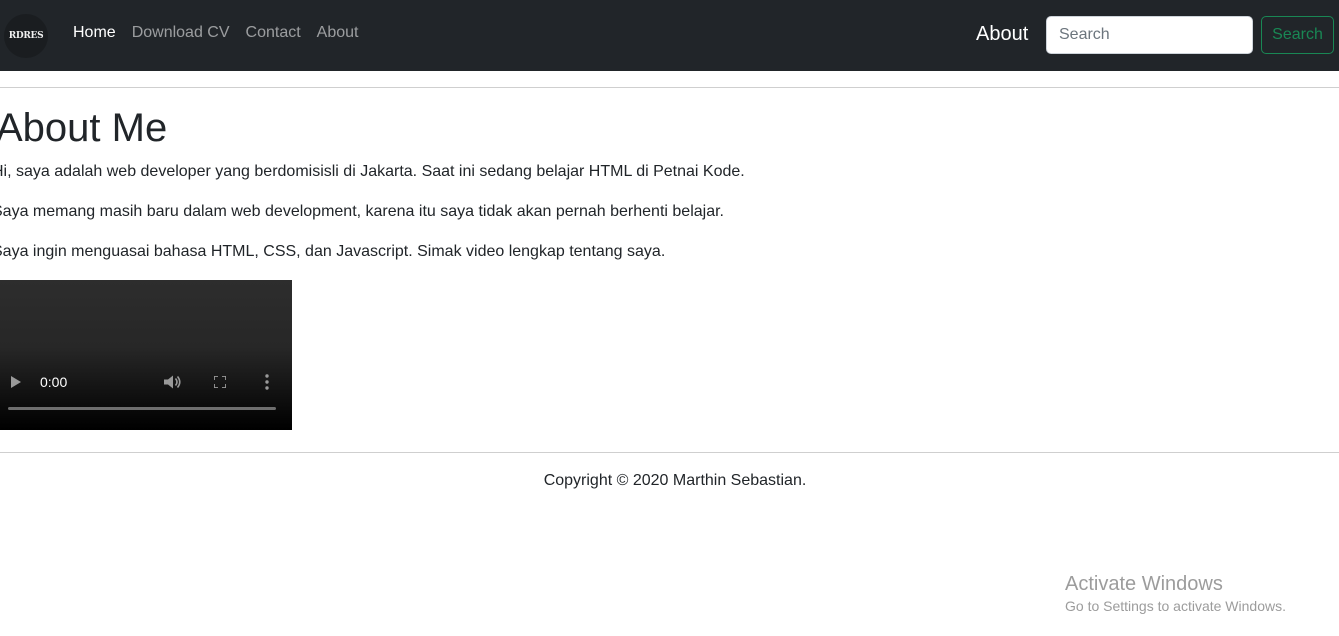 This screenshot has width=1339, height=636. I want to click on nav-links: Home Download CV Contact About, so click(215, 33).